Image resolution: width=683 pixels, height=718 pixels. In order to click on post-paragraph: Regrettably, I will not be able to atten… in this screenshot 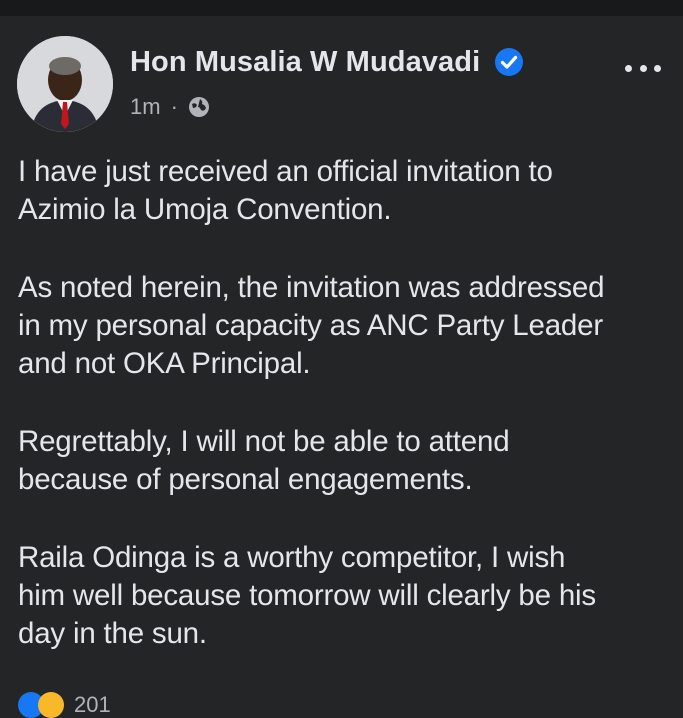, I will do `click(264, 460)`.